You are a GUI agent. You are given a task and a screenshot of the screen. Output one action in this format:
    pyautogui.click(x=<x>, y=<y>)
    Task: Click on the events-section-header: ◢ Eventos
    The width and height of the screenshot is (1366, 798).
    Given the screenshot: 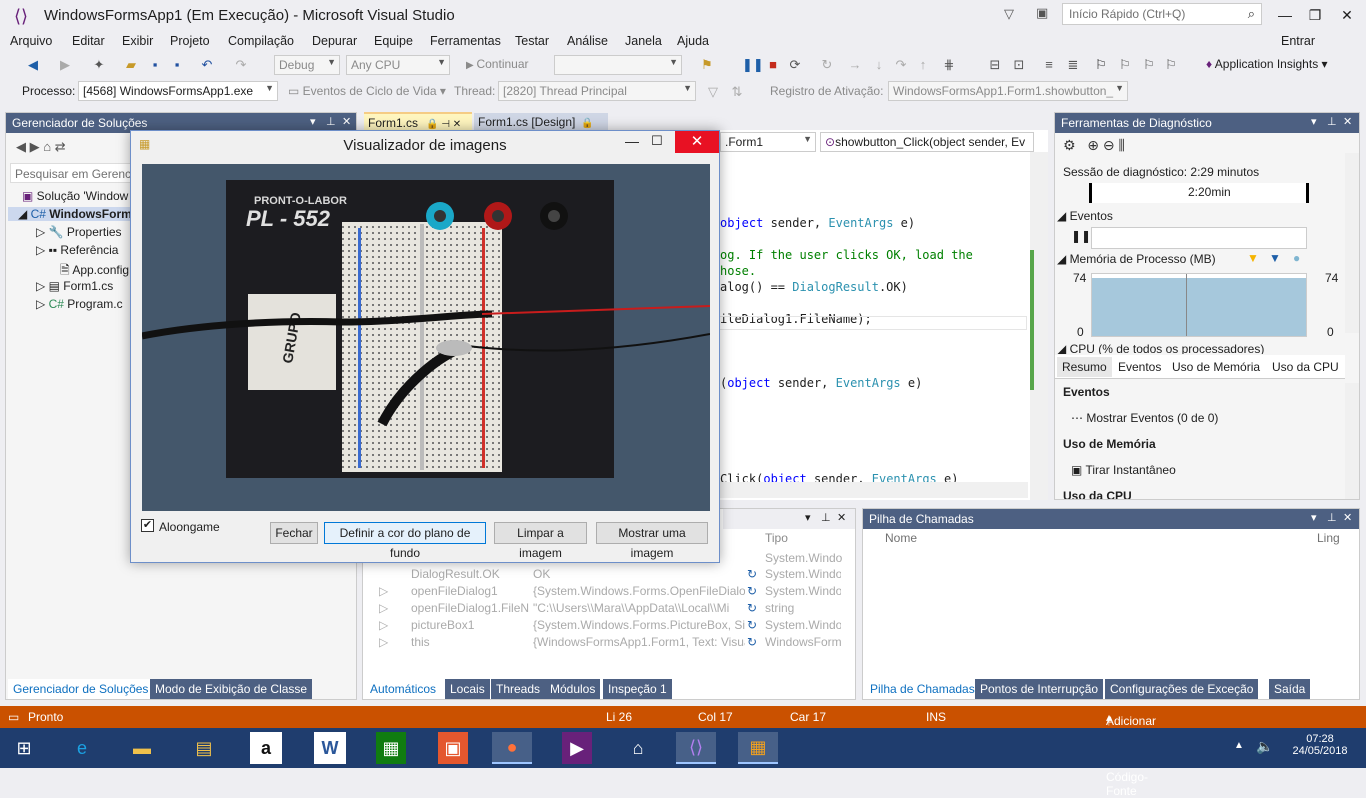 What is the action you would take?
    pyautogui.click(x=1085, y=216)
    